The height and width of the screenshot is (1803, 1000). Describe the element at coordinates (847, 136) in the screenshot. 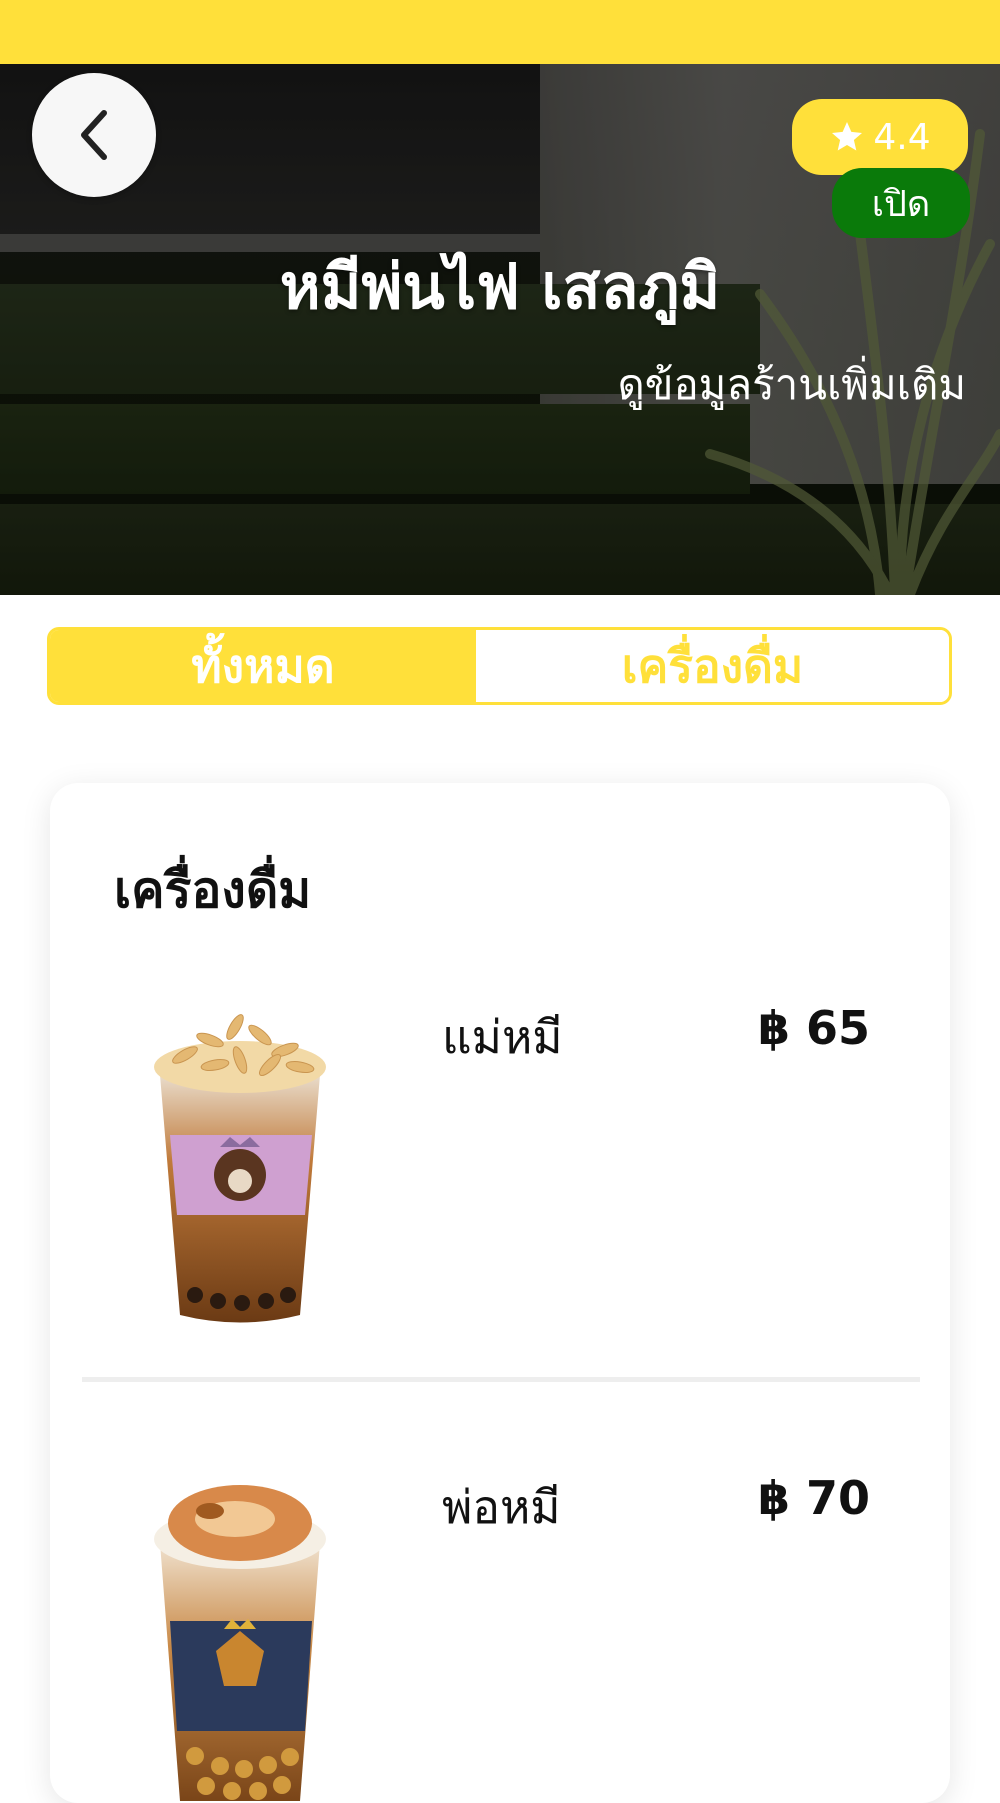

I see `star-icon` at that location.